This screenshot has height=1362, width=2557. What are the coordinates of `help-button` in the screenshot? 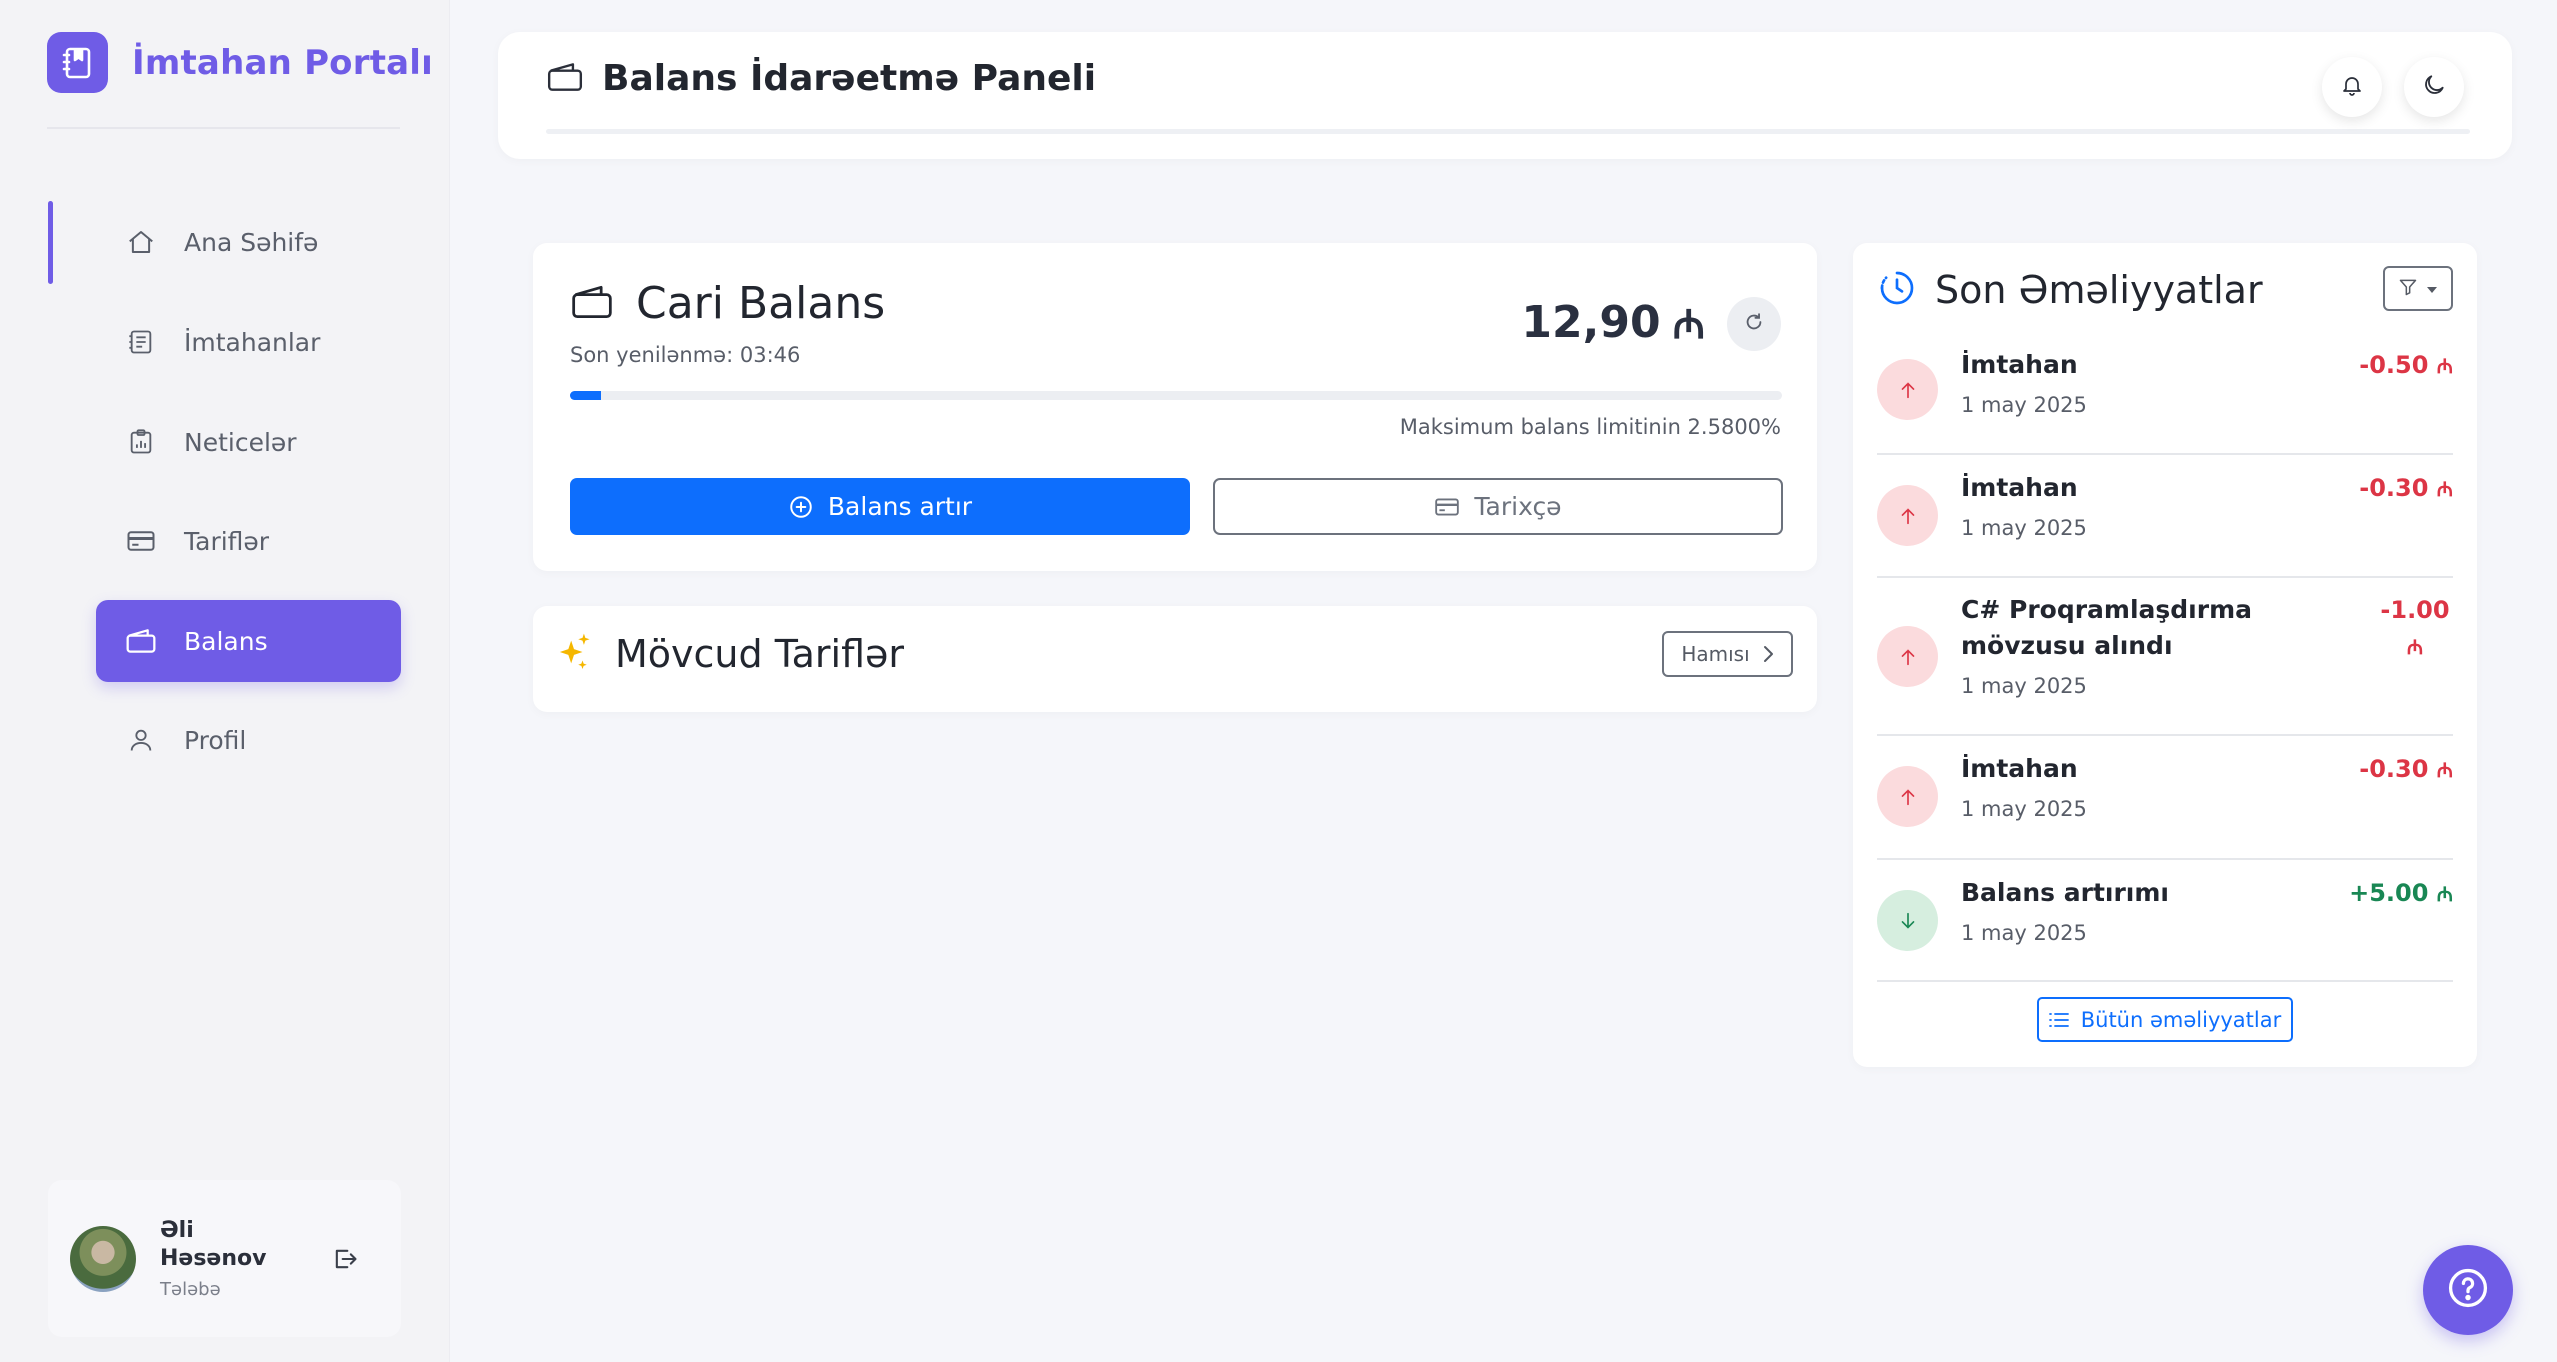 It's located at (2468, 1290).